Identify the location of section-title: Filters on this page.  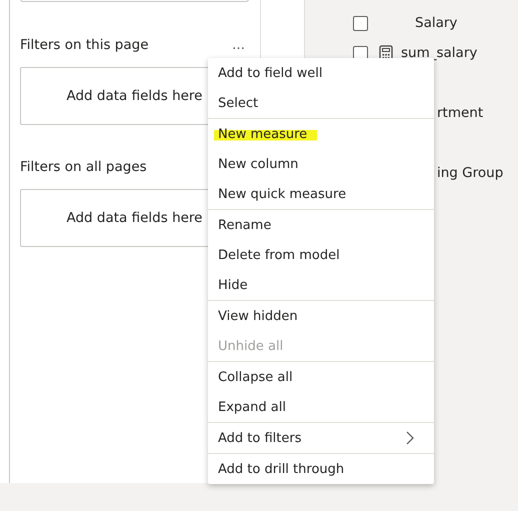
(84, 45).